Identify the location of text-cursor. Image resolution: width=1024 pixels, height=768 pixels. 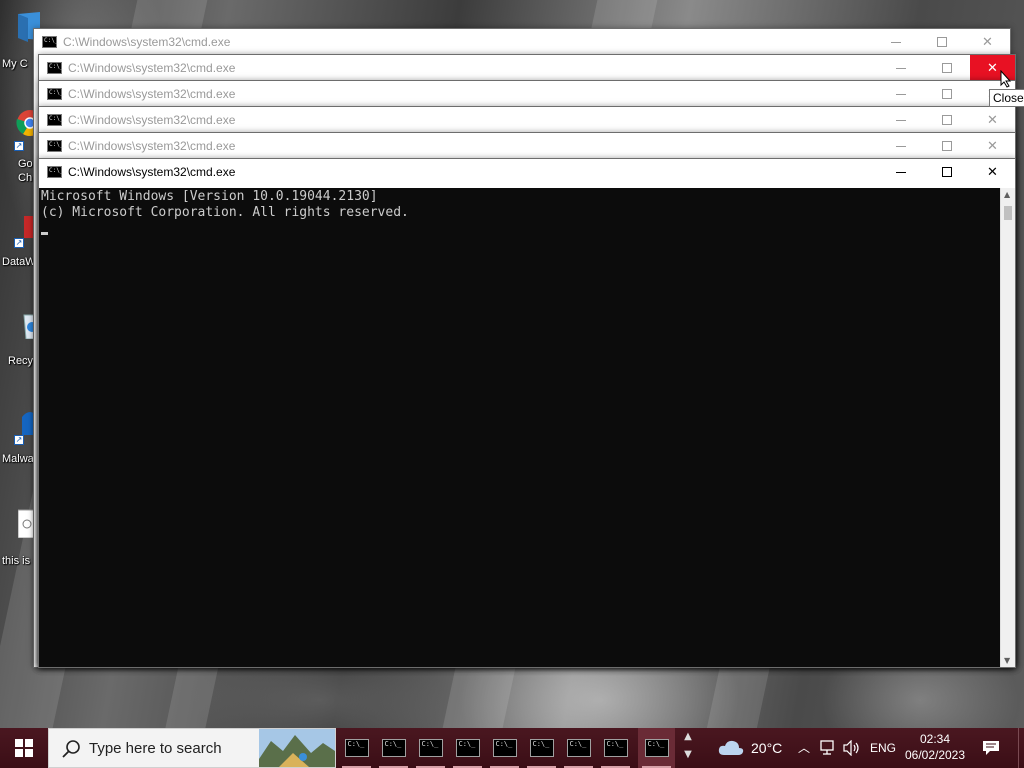
(44, 233).